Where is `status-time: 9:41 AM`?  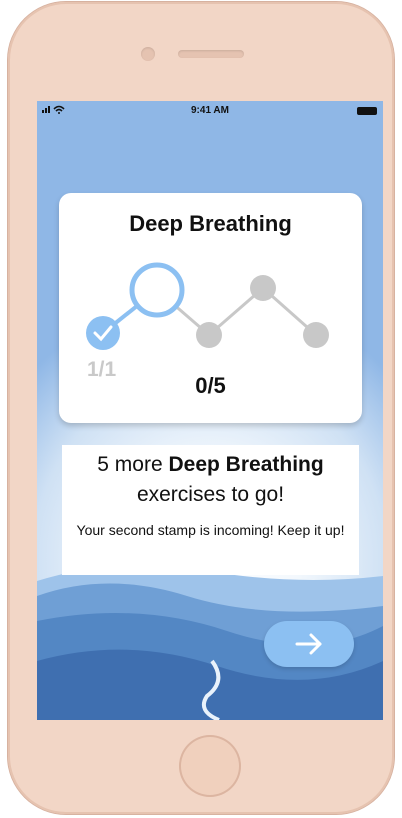 status-time: 9:41 AM is located at coordinates (210, 110).